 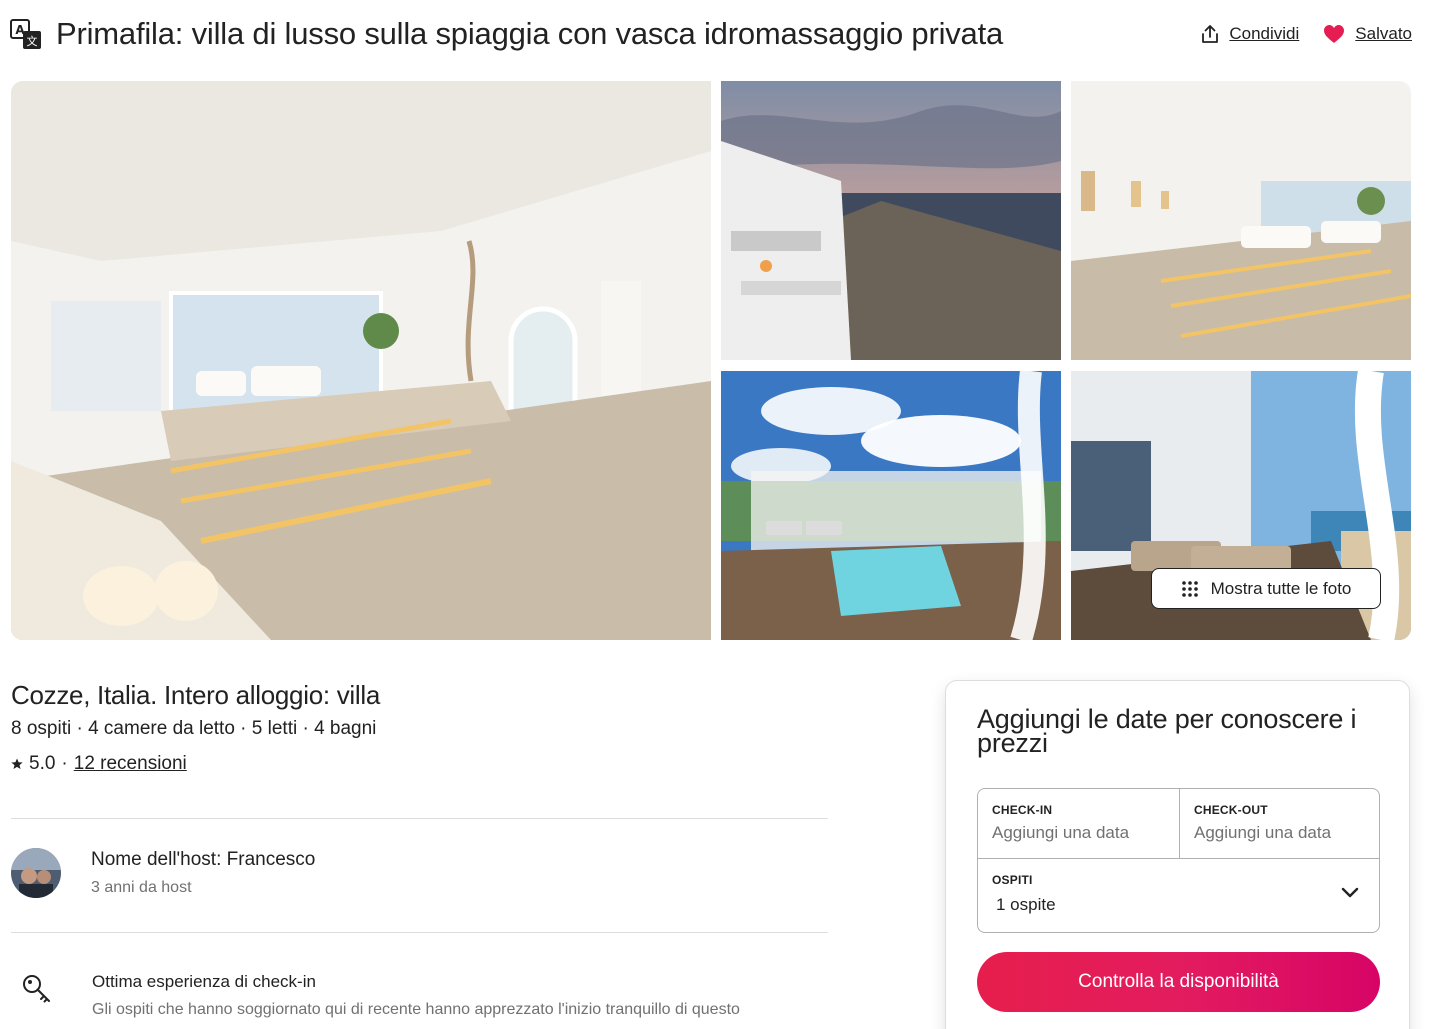 I want to click on booking-title: Aggiungi le date per conoscere i prezzi, so click(x=1167, y=731).